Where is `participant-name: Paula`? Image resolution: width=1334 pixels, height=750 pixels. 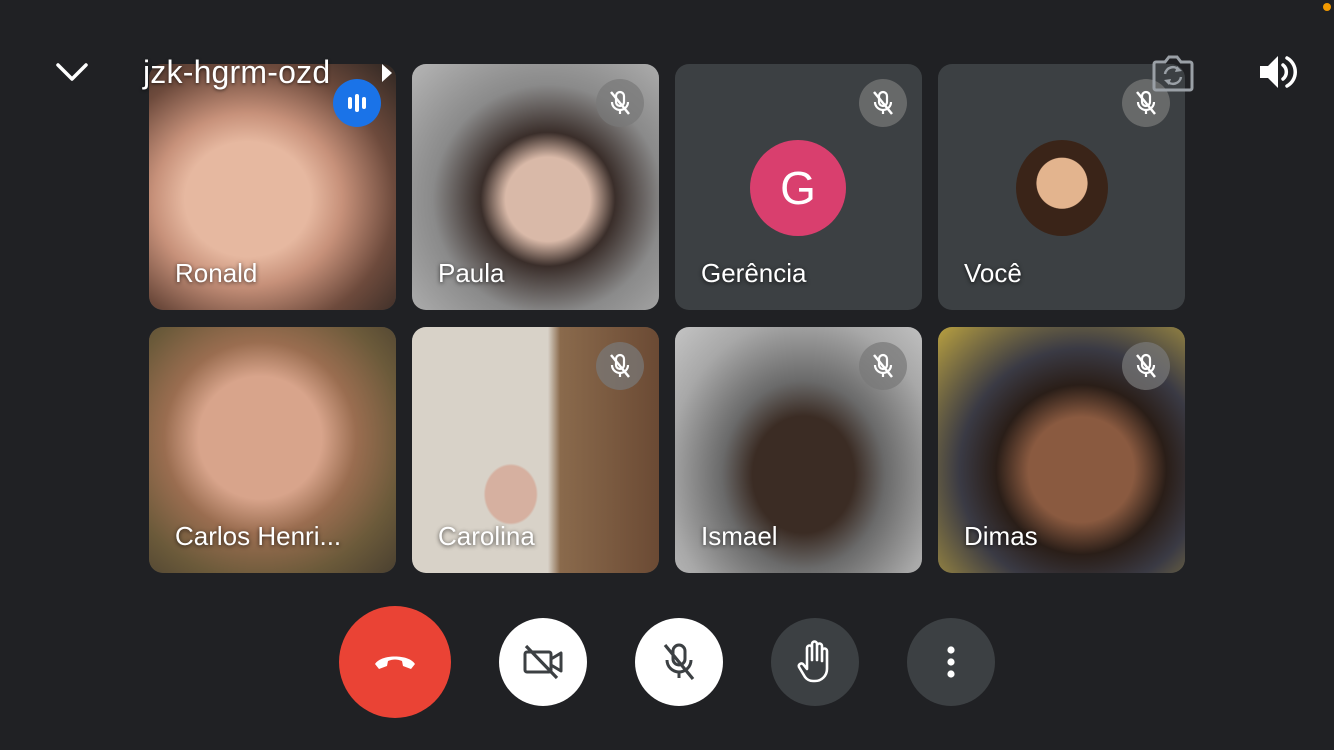 participant-name: Paula is located at coordinates (471, 273).